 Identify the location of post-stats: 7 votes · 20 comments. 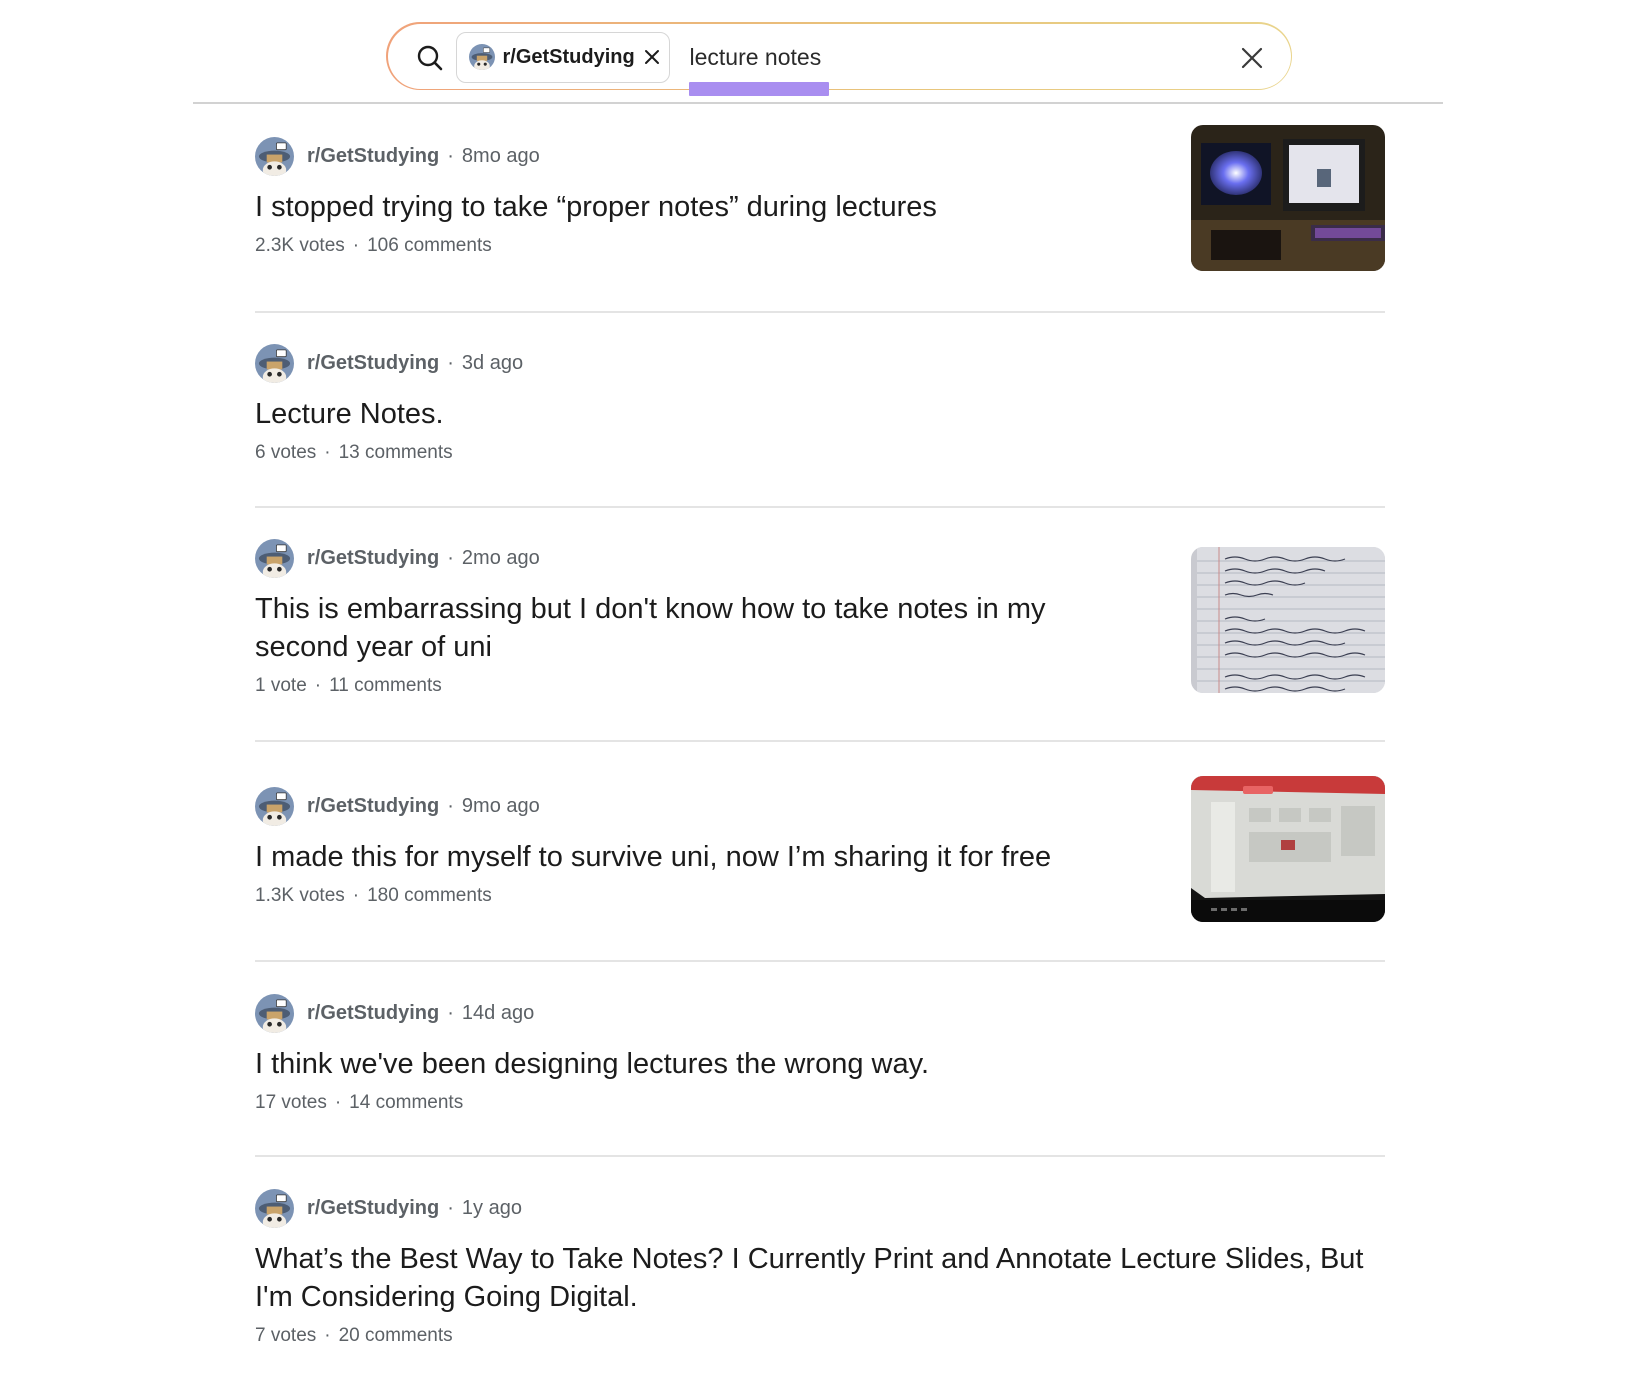
(820, 1336).